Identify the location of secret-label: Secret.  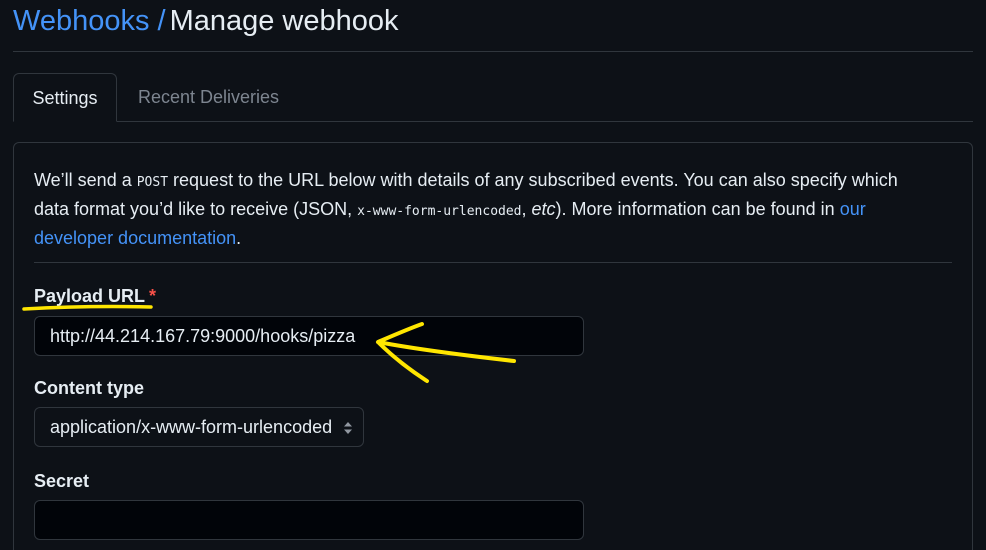
(62, 481).